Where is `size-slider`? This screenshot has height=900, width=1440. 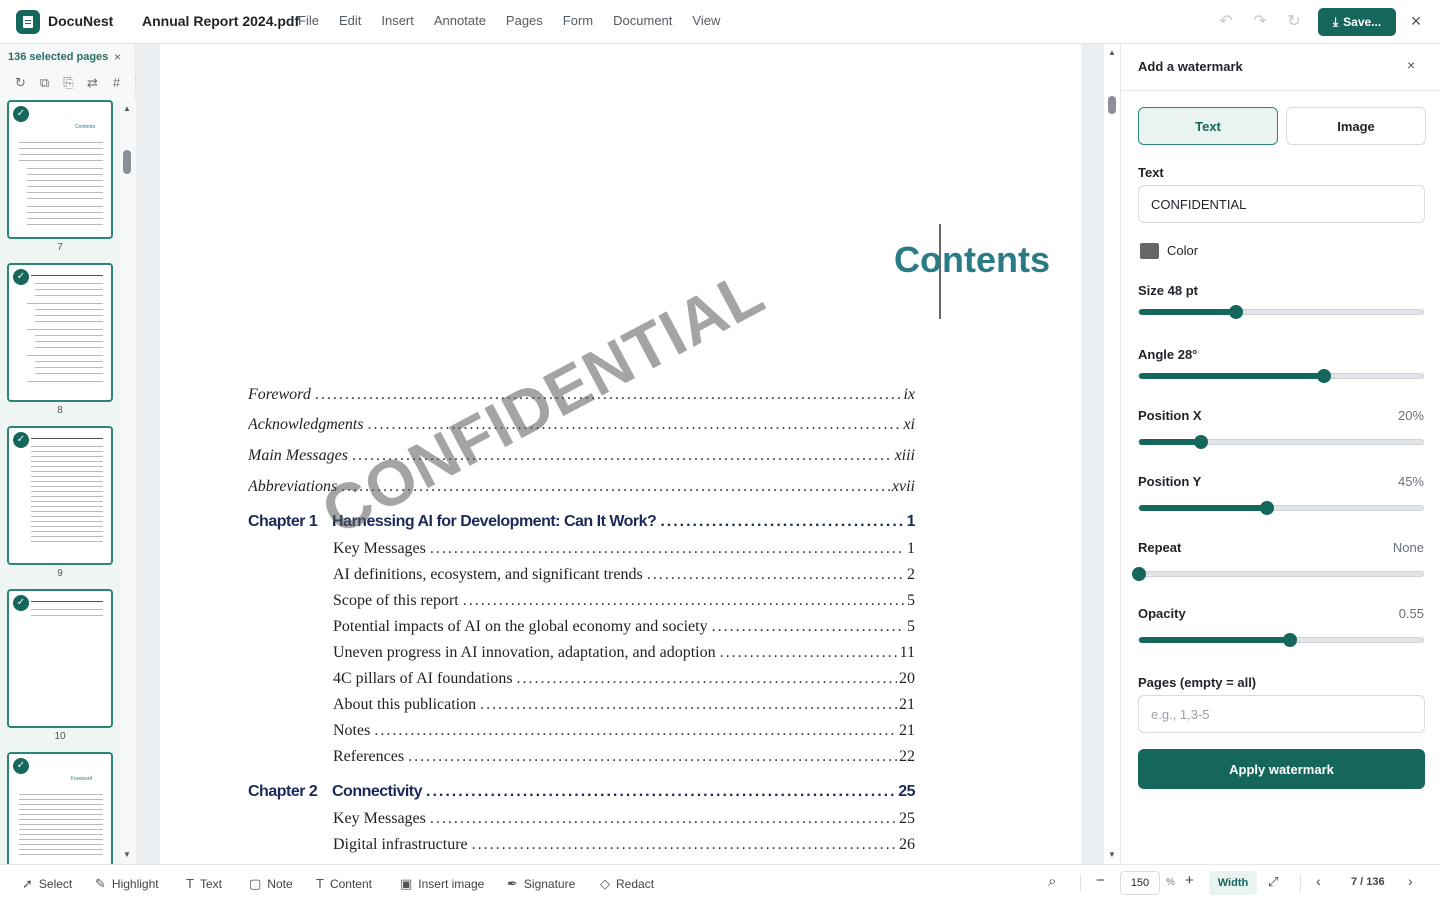
size-slider is located at coordinates (1281, 312).